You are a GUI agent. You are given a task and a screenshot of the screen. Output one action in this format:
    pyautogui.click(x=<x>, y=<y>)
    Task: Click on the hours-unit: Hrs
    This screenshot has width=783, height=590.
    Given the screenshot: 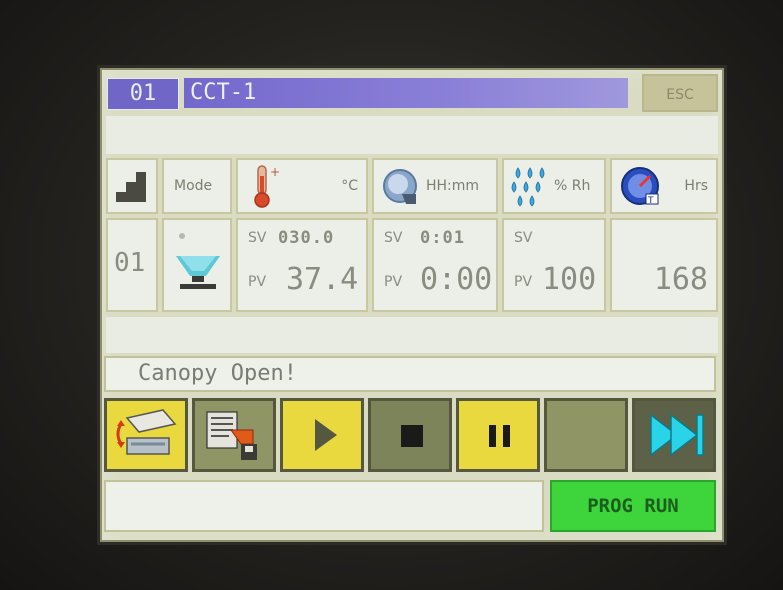 What is the action you would take?
    pyautogui.click(x=696, y=186)
    